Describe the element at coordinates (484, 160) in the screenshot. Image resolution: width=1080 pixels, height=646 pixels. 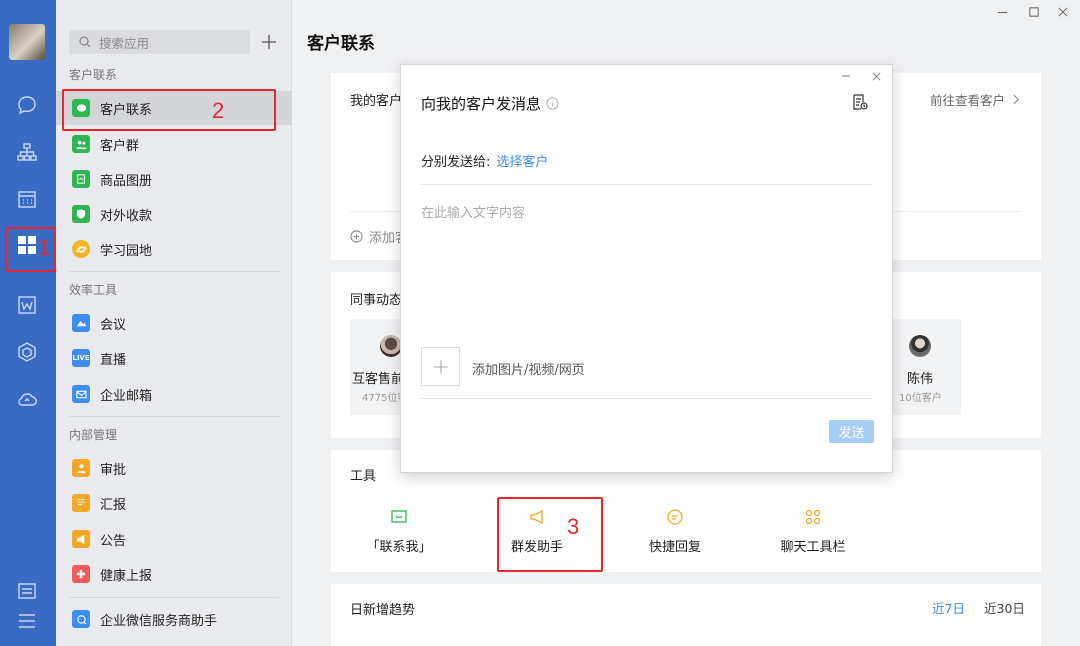
I see `recipients-row: 分别发送给: 选择客户` at that location.